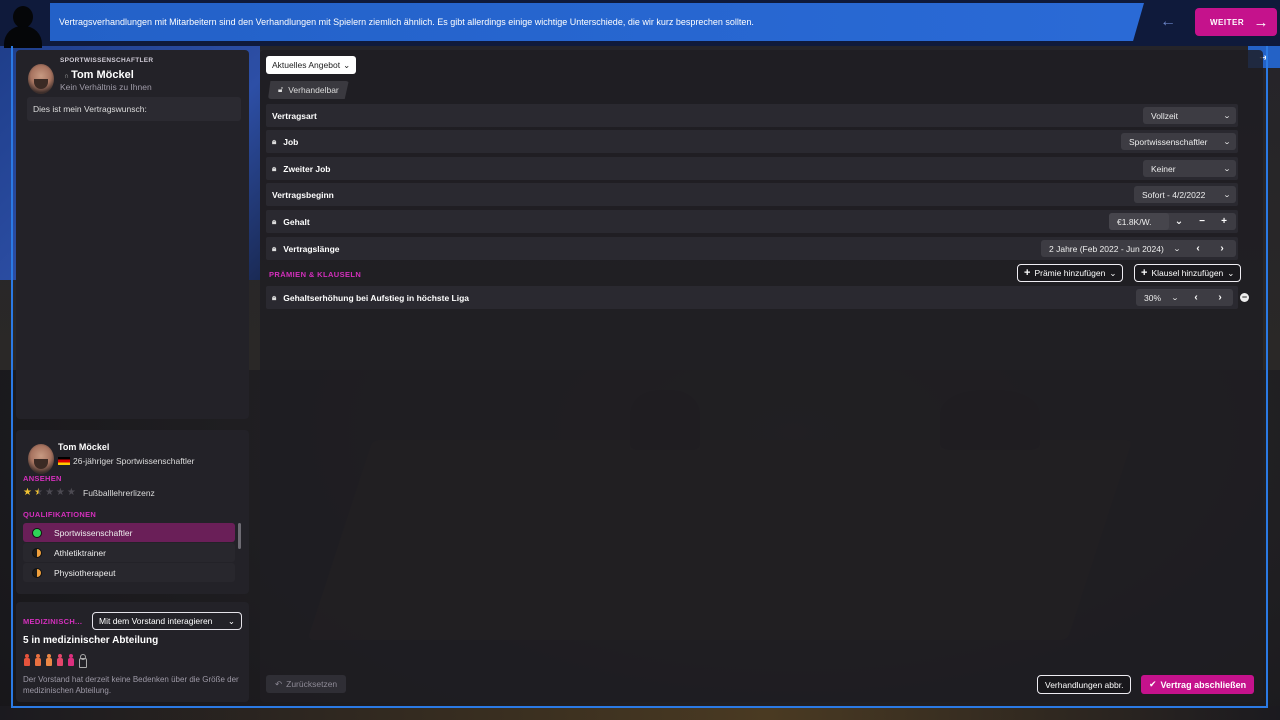 The height and width of the screenshot is (720, 1280). I want to click on offer-selector-dropdown: Aktuelles Angebot ⌄, so click(311, 65).